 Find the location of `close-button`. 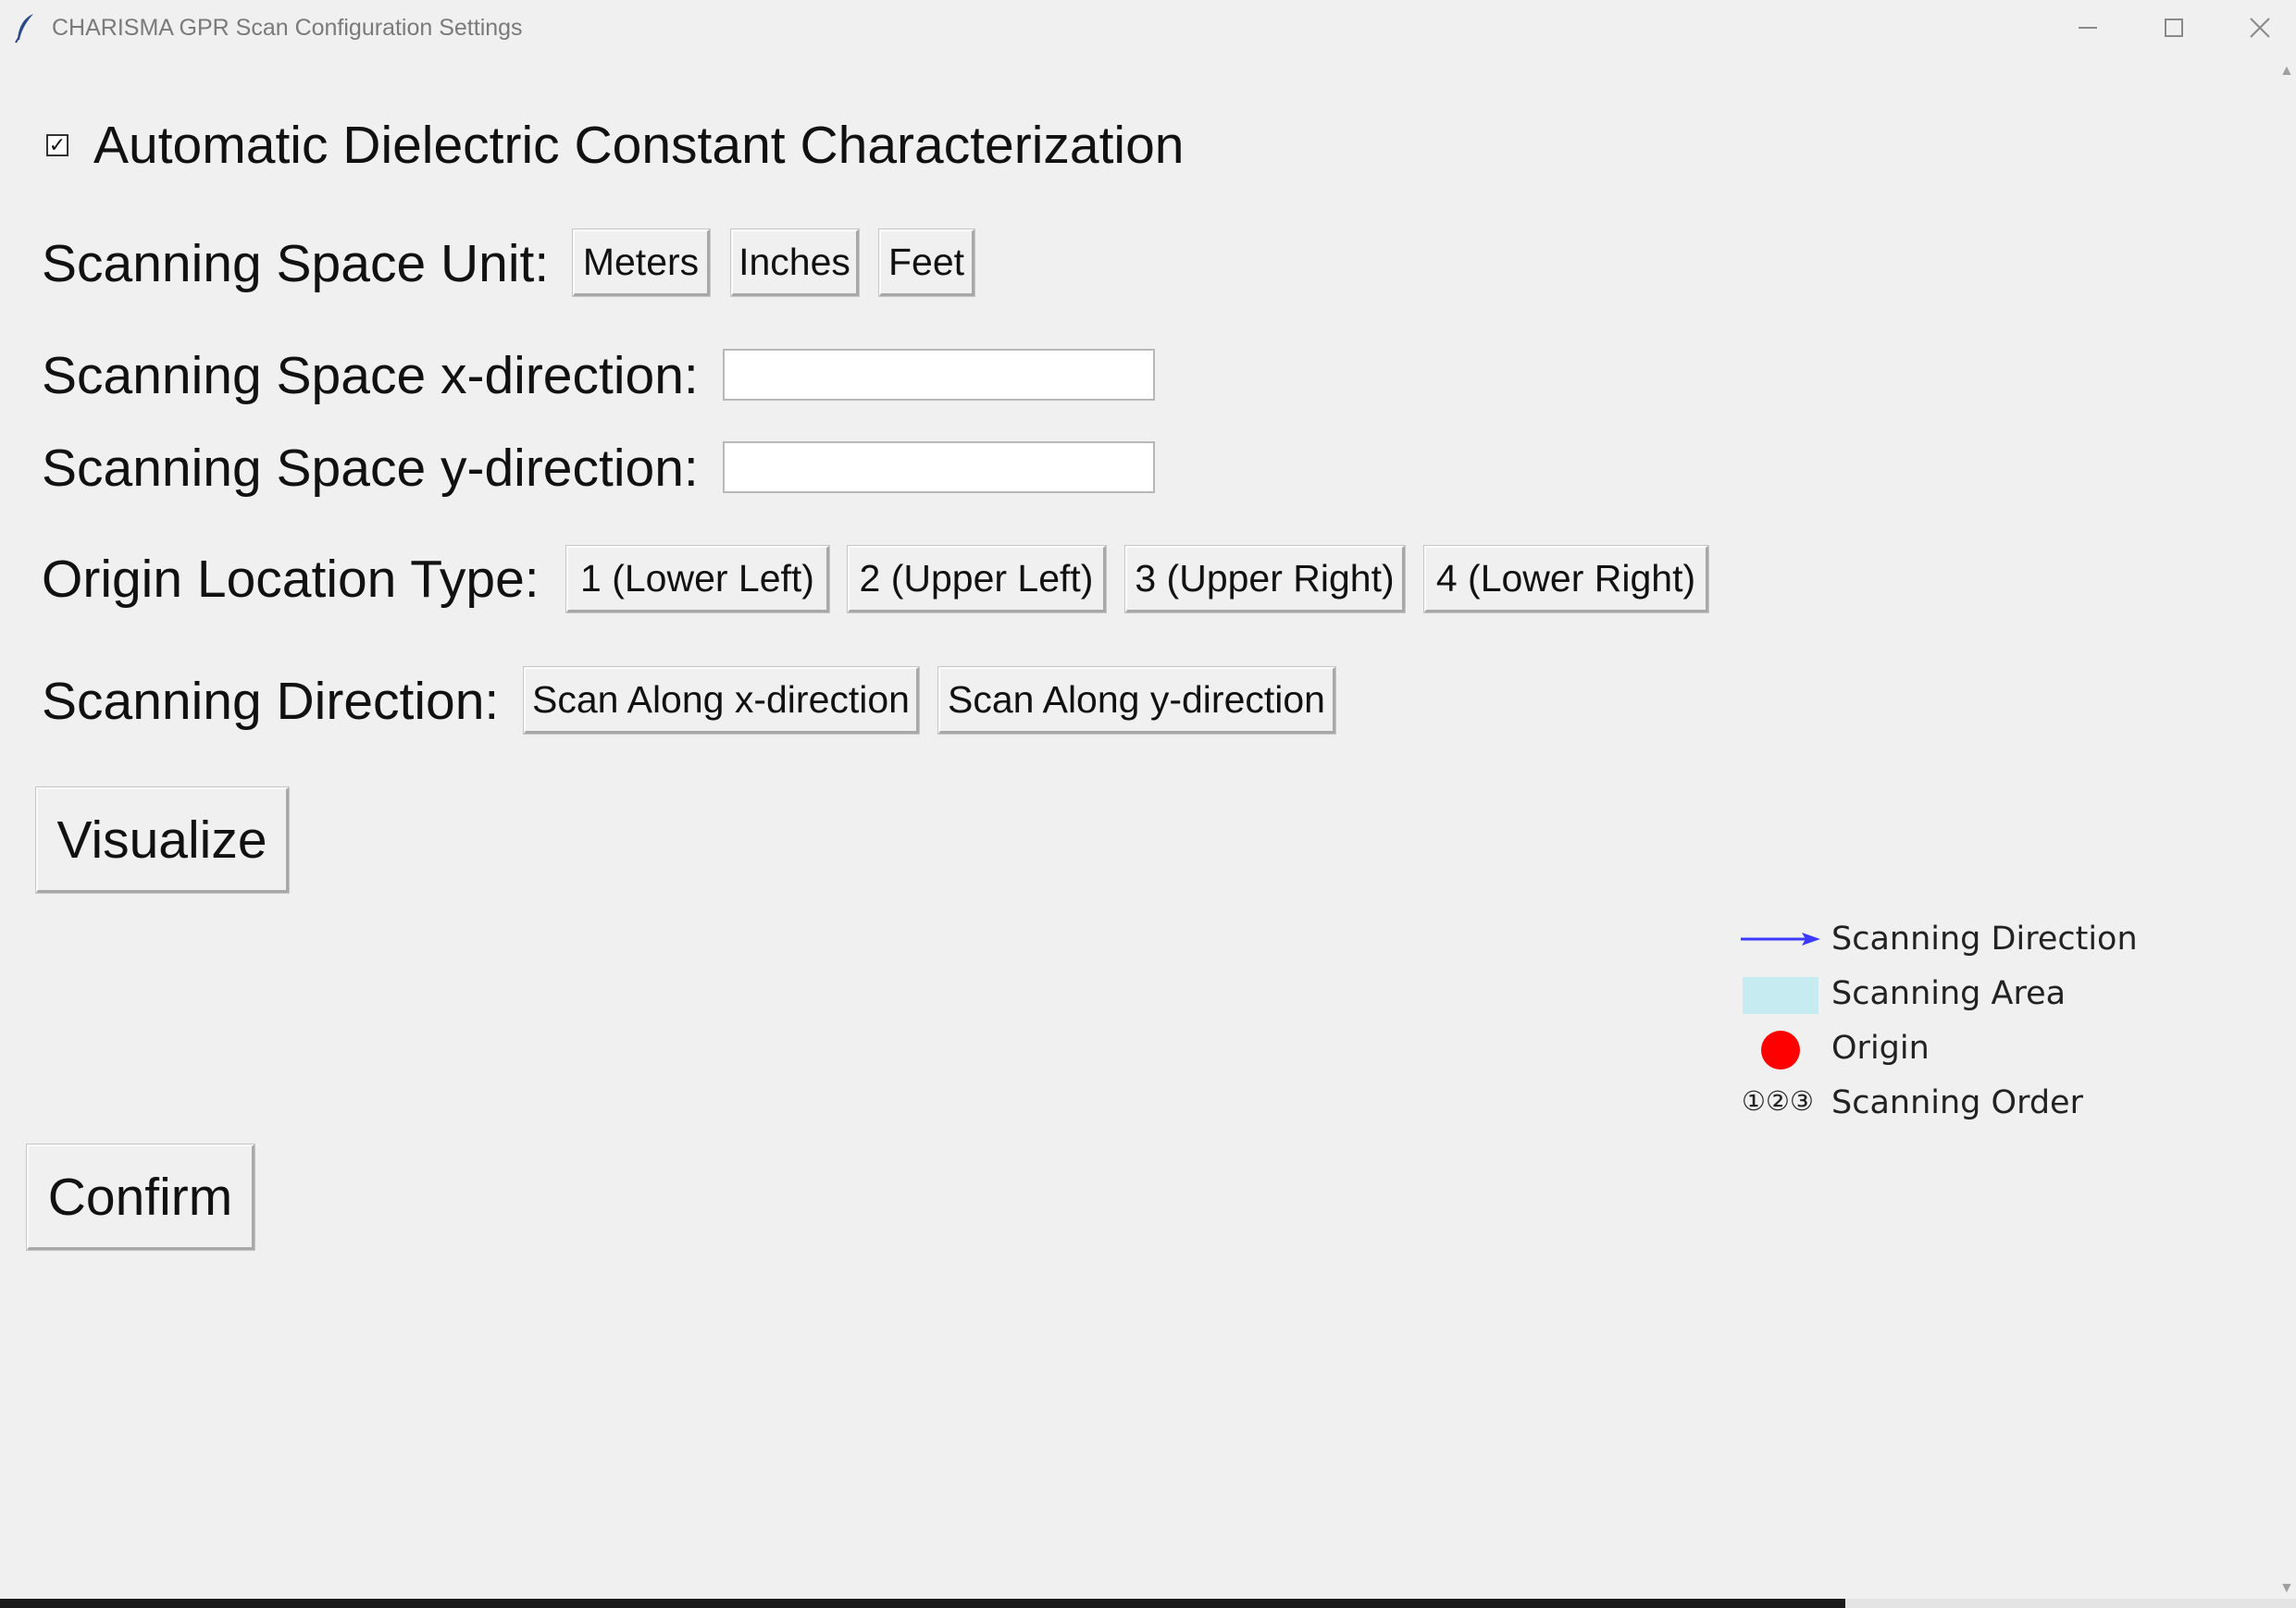

close-button is located at coordinates (2257, 28).